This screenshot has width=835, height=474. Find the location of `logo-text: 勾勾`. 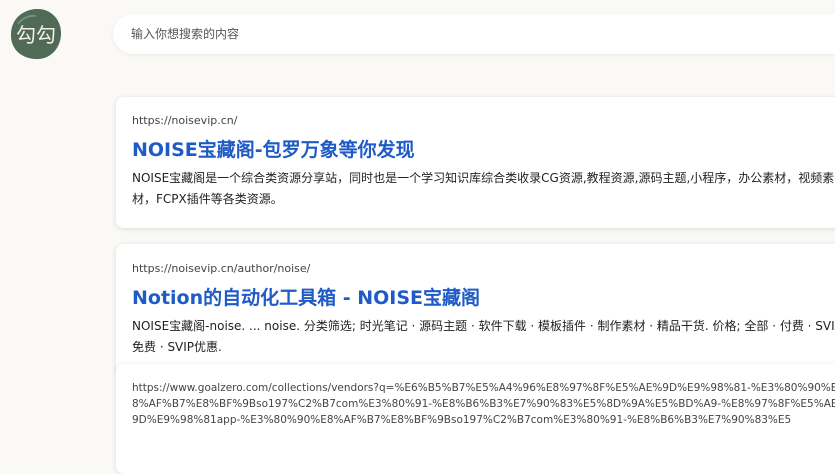

logo-text: 勾勾 is located at coordinates (36, 35).